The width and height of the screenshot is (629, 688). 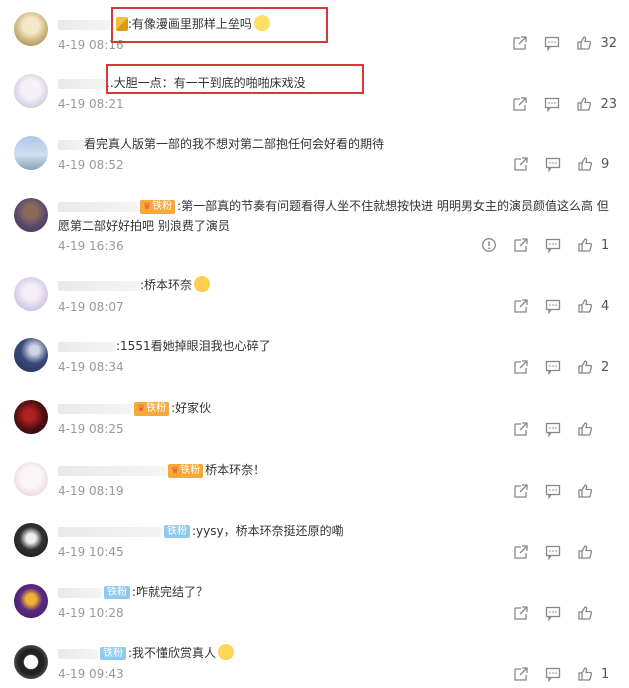 What do you see at coordinates (605, 306) in the screenshot?
I see `like-count: 4` at bounding box center [605, 306].